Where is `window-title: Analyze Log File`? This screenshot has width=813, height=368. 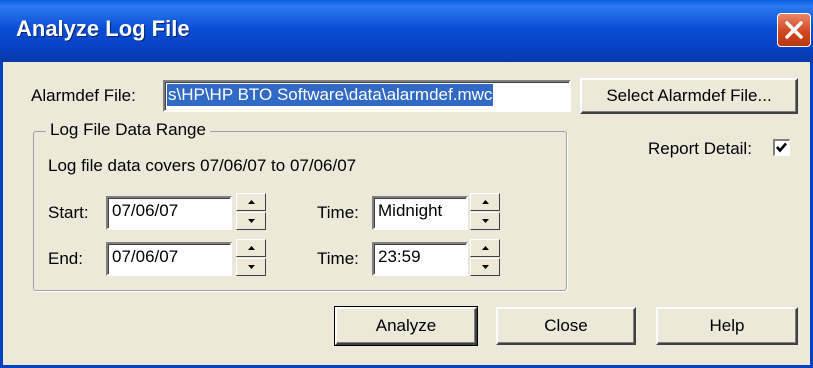 window-title: Analyze Log File is located at coordinates (103, 28).